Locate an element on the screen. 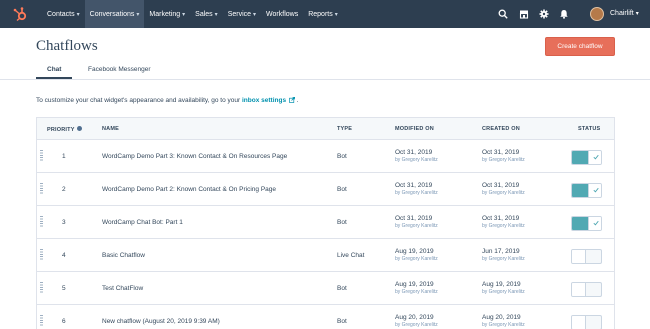 This screenshot has width=650, height=329. priority-cell: 4 is located at coordinates (64, 255).